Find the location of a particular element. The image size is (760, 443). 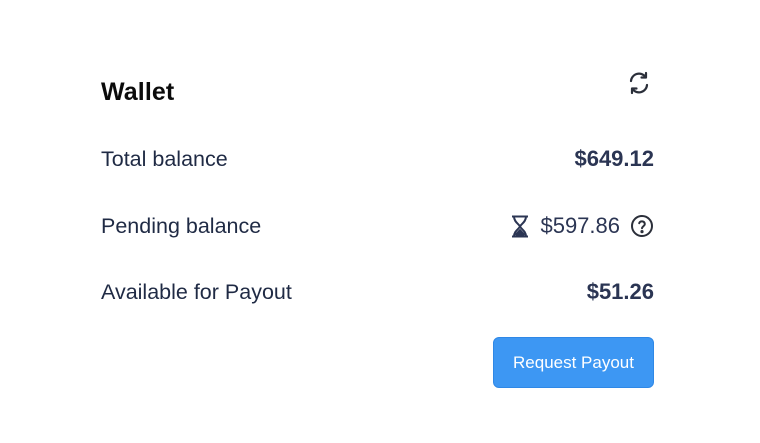

total-balance-value: $649.12 is located at coordinates (614, 158).